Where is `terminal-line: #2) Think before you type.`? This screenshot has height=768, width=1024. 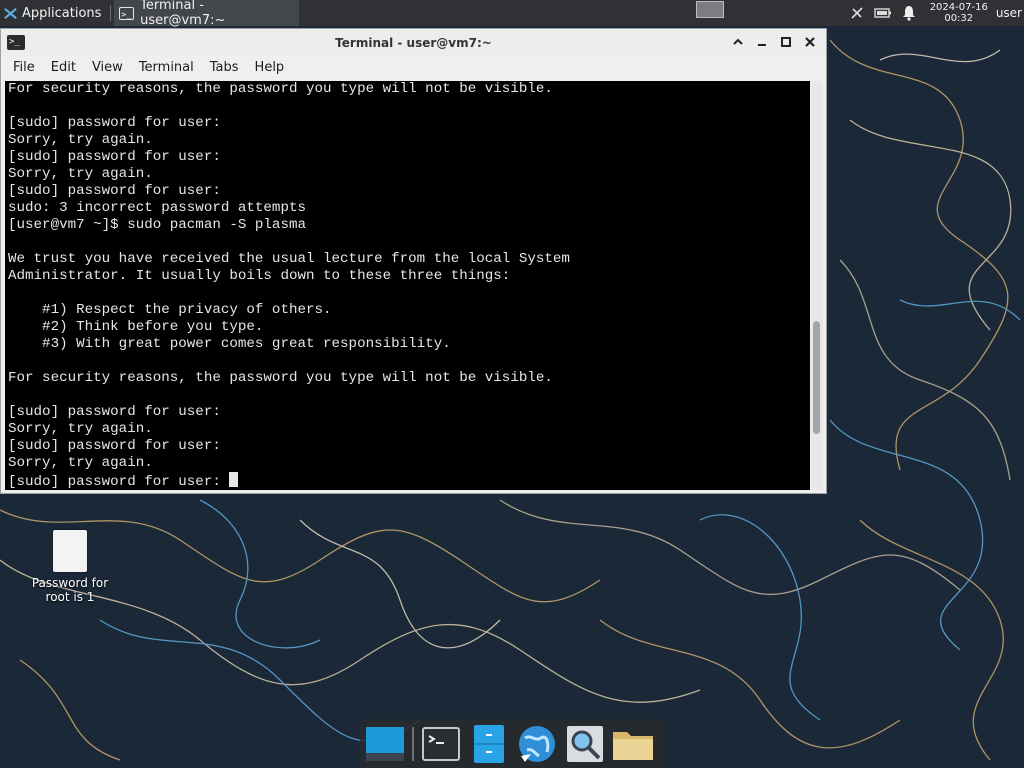
terminal-line: #2) Think before you type. is located at coordinates (136, 327).